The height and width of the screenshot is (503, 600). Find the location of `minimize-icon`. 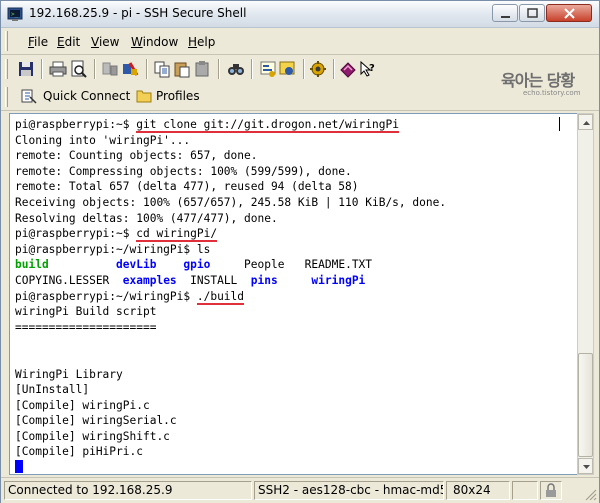

minimize-icon is located at coordinates (505, 17).